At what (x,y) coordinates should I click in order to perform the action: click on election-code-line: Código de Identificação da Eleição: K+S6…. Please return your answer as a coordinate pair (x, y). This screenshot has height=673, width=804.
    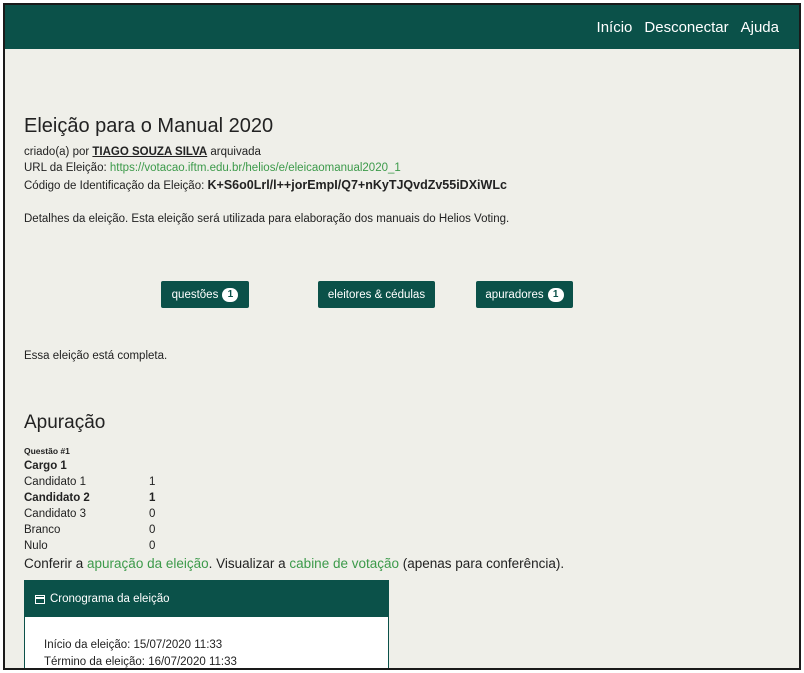
    Looking at the image, I should click on (265, 185).